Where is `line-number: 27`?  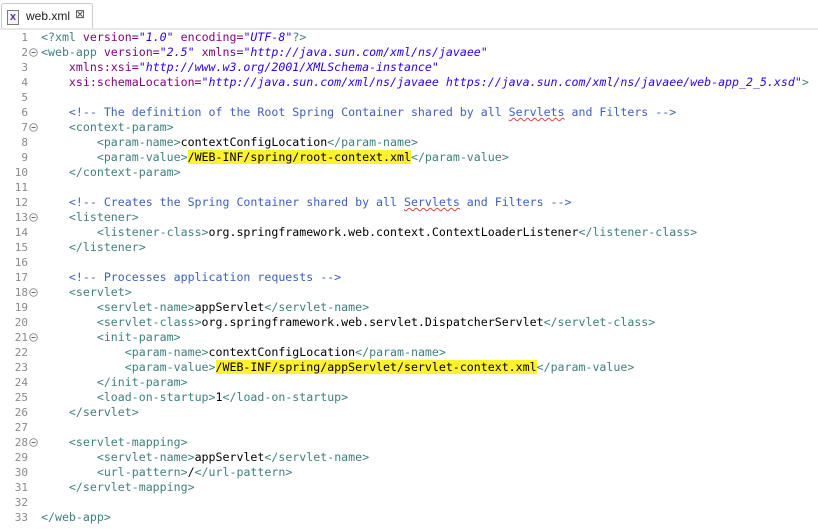
line-number: 27 is located at coordinates (21, 427).